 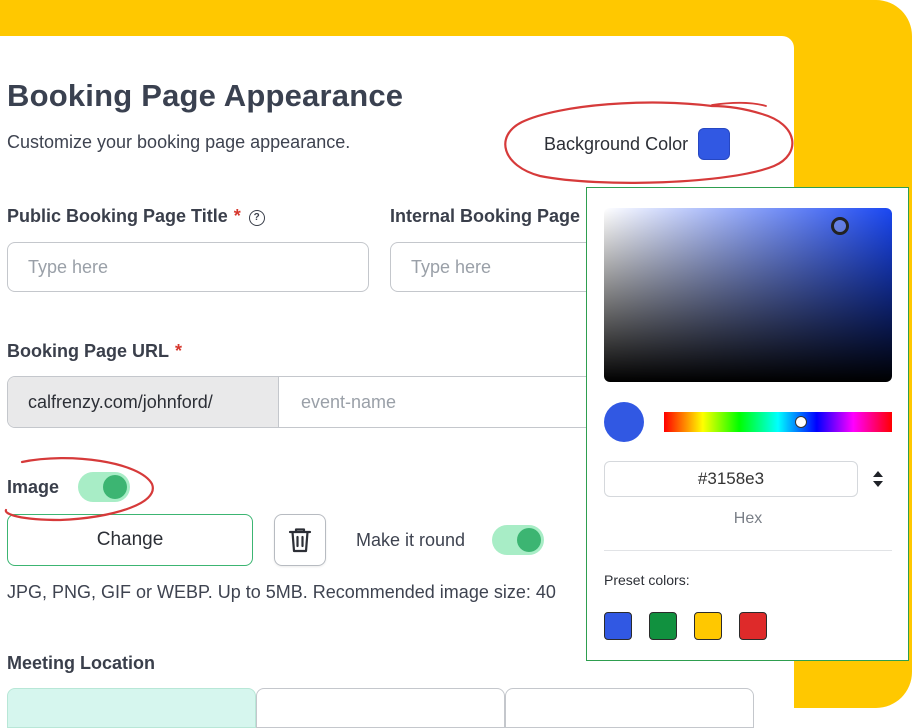 I want to click on public-title-label: Public Booking Page Title *?, so click(x=136, y=216).